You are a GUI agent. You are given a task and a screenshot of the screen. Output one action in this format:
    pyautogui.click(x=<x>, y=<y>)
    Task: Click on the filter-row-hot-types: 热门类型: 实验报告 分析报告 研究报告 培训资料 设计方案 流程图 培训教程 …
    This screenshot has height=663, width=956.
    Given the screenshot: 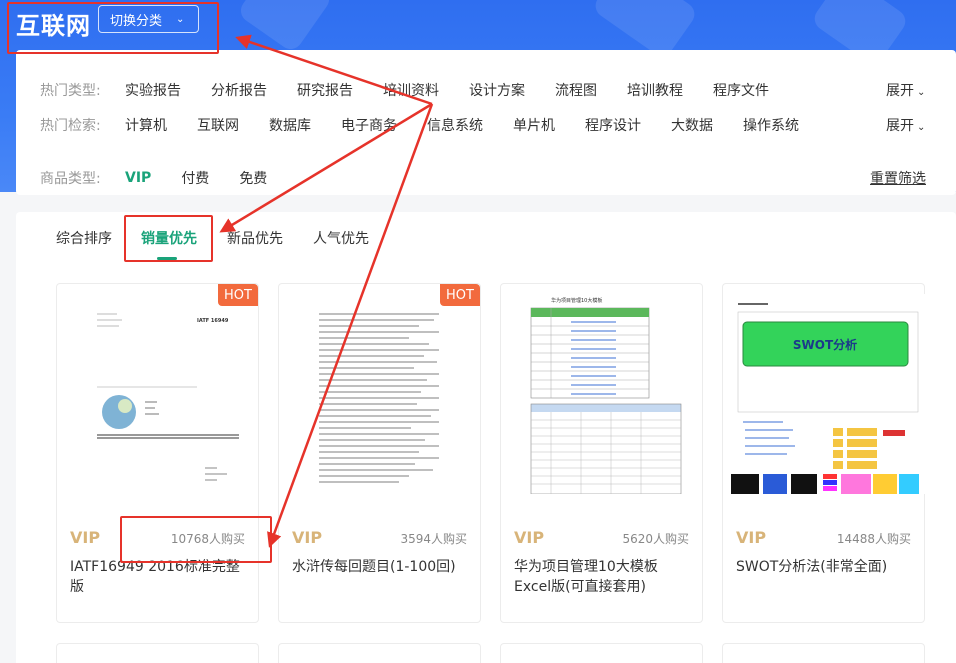 What is the action you would take?
    pyautogui.click(x=404, y=90)
    